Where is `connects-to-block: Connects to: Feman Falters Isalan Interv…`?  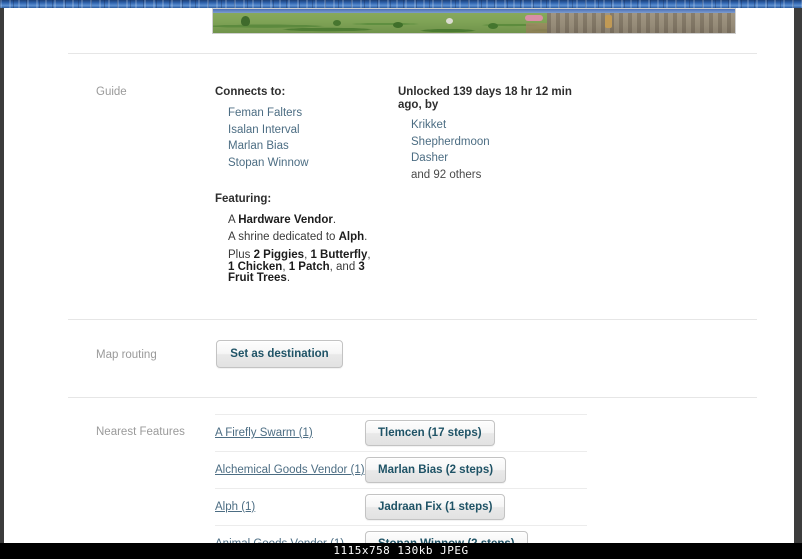
connects-to-block: Connects to: Feman Falters Isalan Interv… is located at coordinates (295, 128).